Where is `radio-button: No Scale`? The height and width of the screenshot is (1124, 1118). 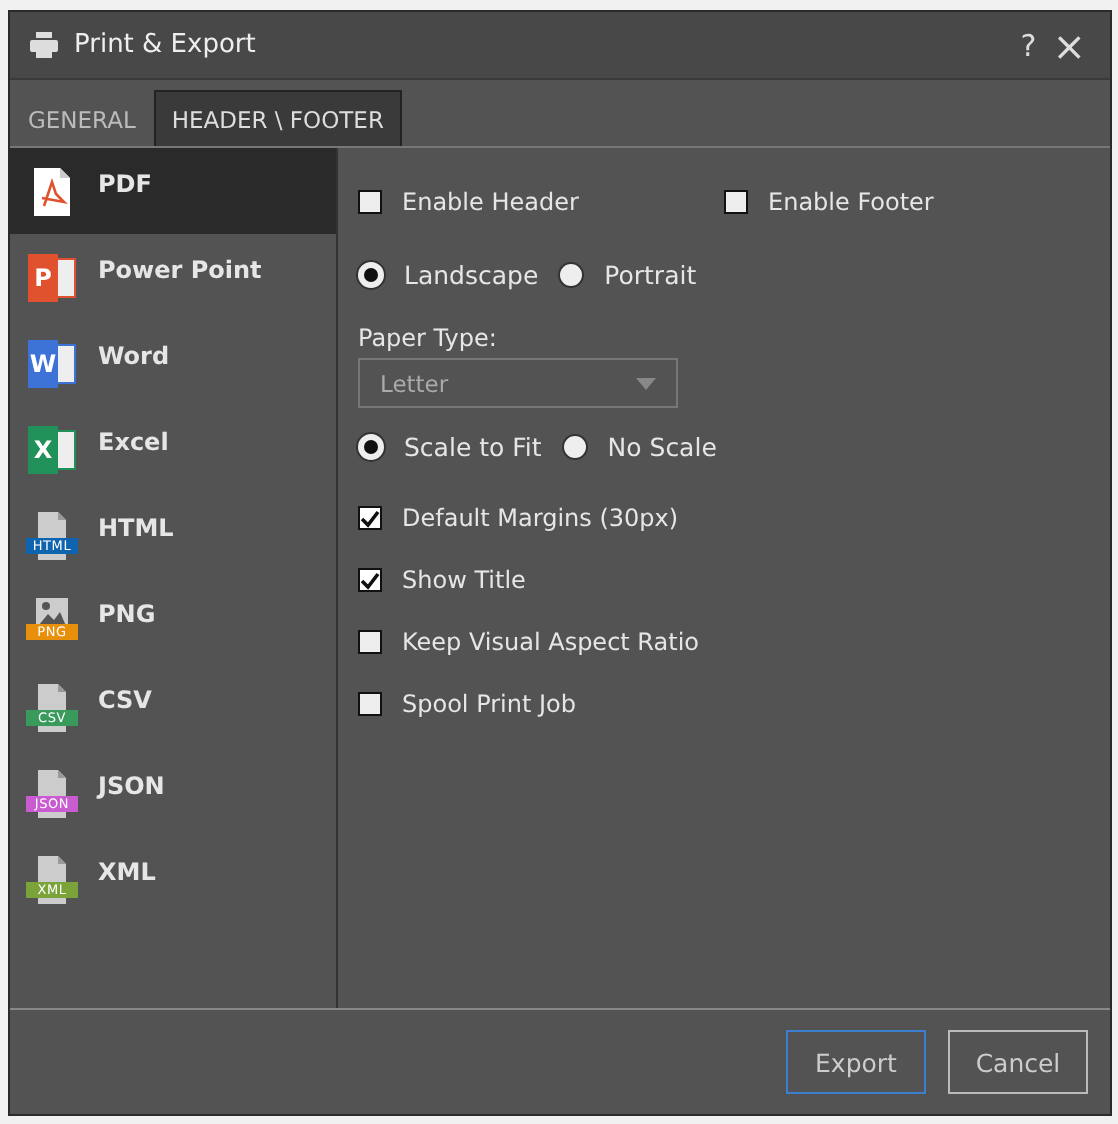 radio-button: No Scale is located at coordinates (639, 446).